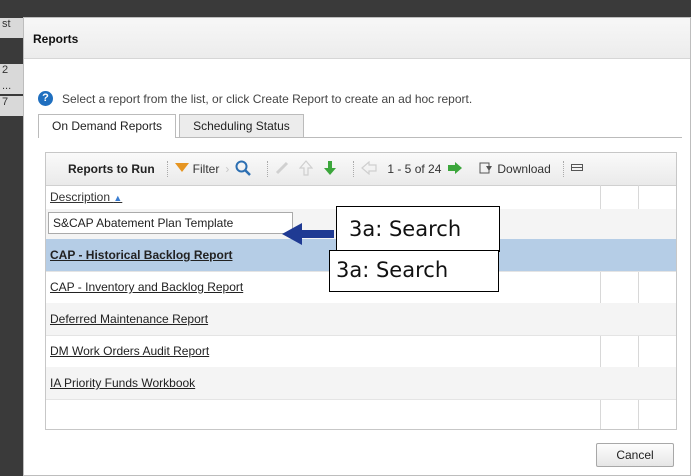 This screenshot has height=476, width=691. What do you see at coordinates (414, 169) in the screenshot?
I see `pagination-label: 1 - 5 of 24` at bounding box center [414, 169].